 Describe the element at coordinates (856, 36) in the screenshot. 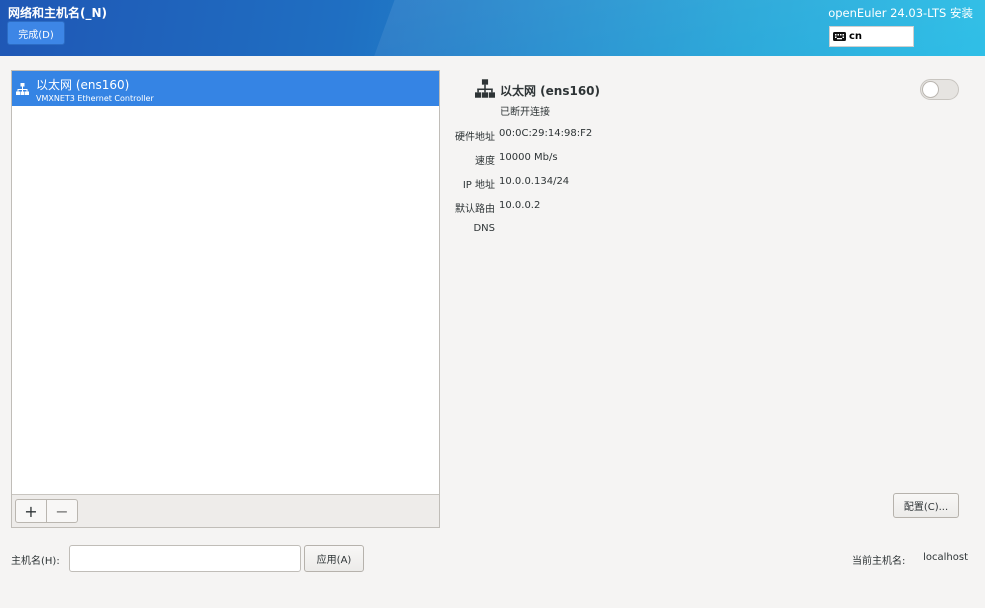

I see `keyboard-layout-label: cn` at that location.